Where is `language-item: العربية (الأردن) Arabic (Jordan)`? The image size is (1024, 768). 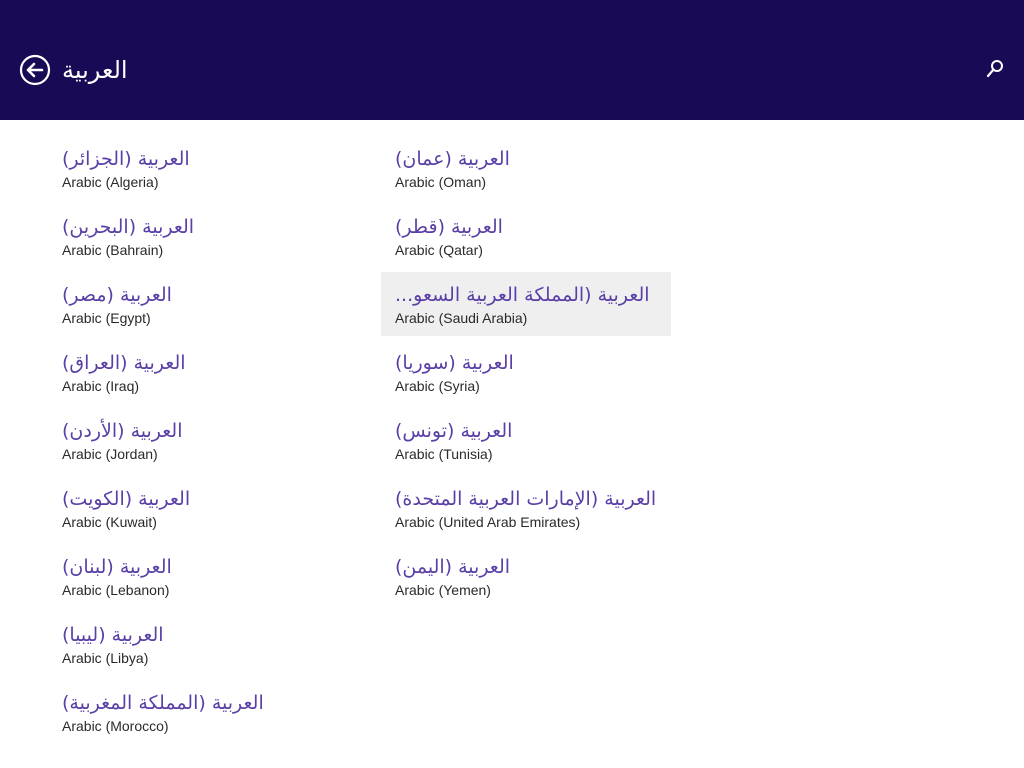
language-item: العربية (الأردن) Arabic (Jordan) is located at coordinates (207, 450).